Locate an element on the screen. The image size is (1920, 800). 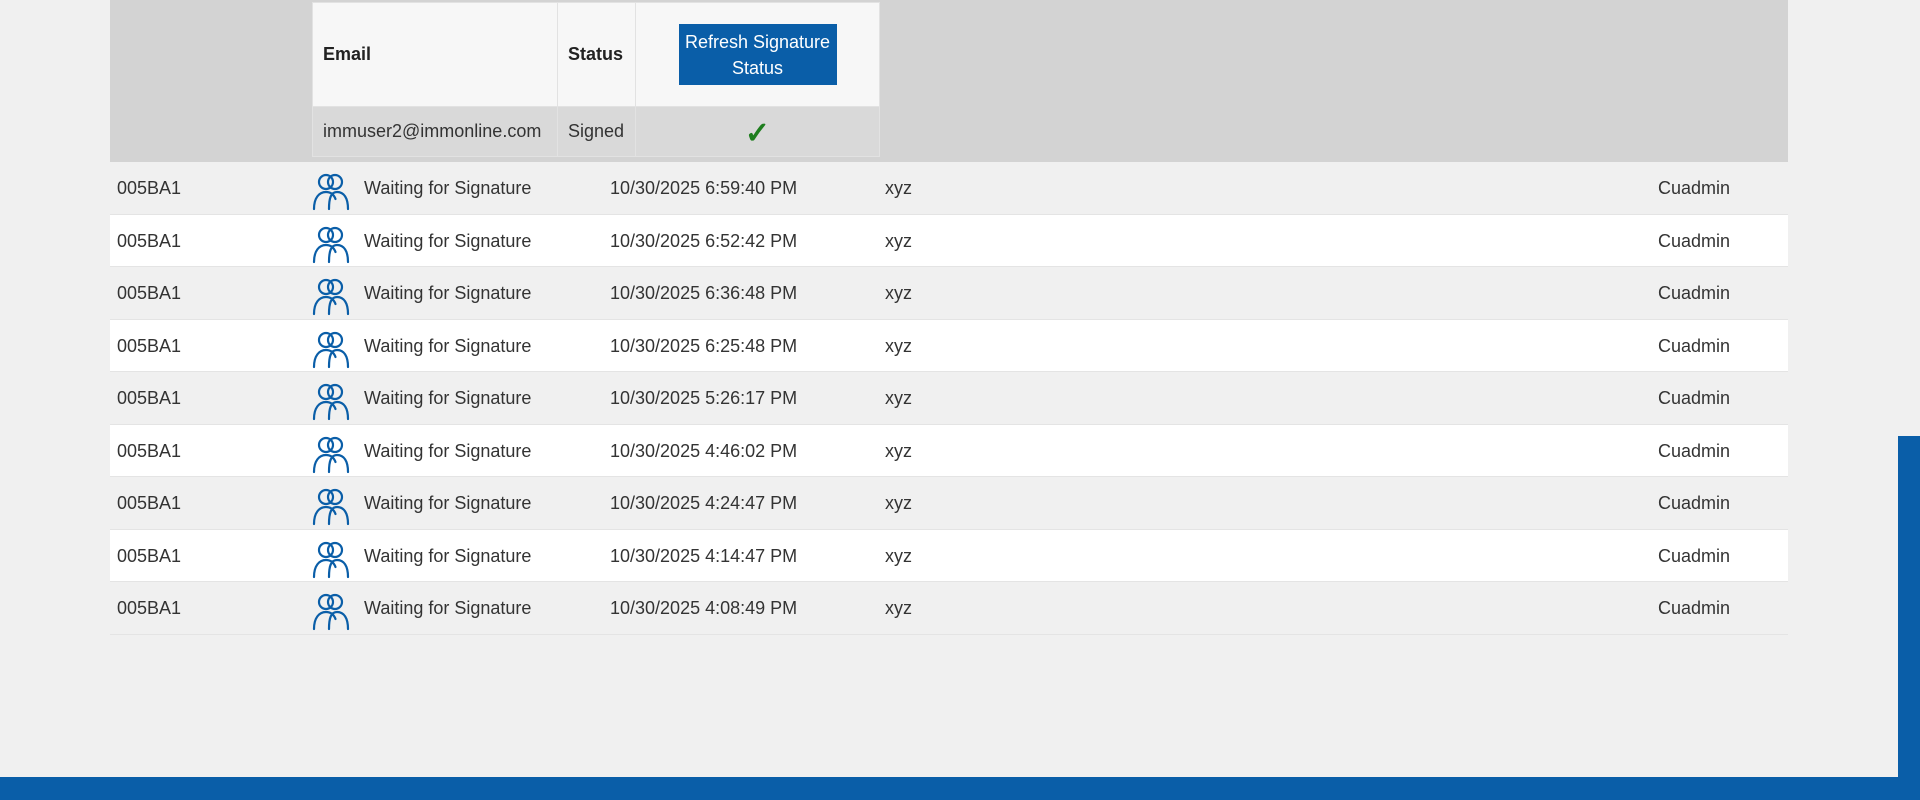
record-timestamp: 10/30/2025 5:26:17 PM is located at coordinates (704, 398).